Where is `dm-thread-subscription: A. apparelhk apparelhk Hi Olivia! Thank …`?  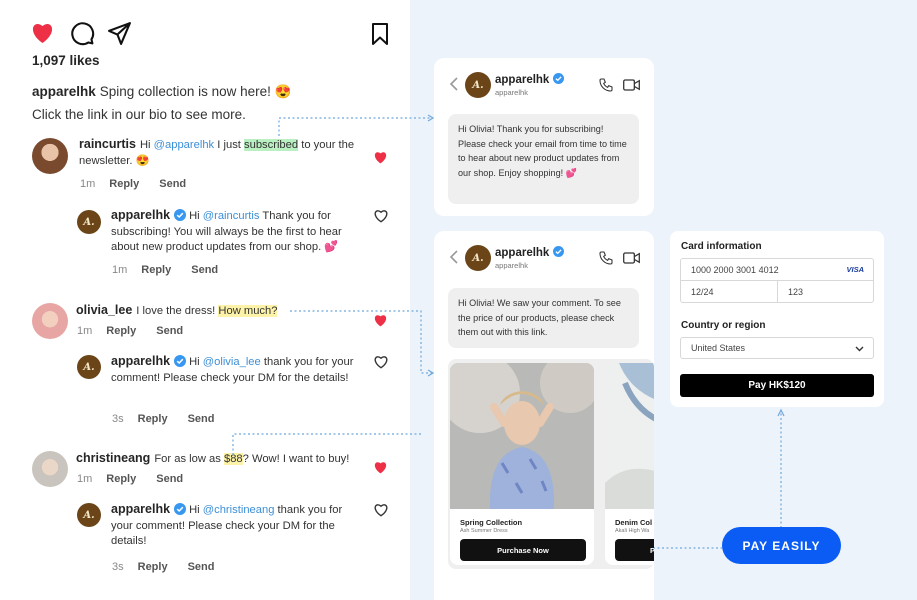
dm-thread-subscription: A. apparelhk apparelhk Hi Olivia! Thank … is located at coordinates (544, 137).